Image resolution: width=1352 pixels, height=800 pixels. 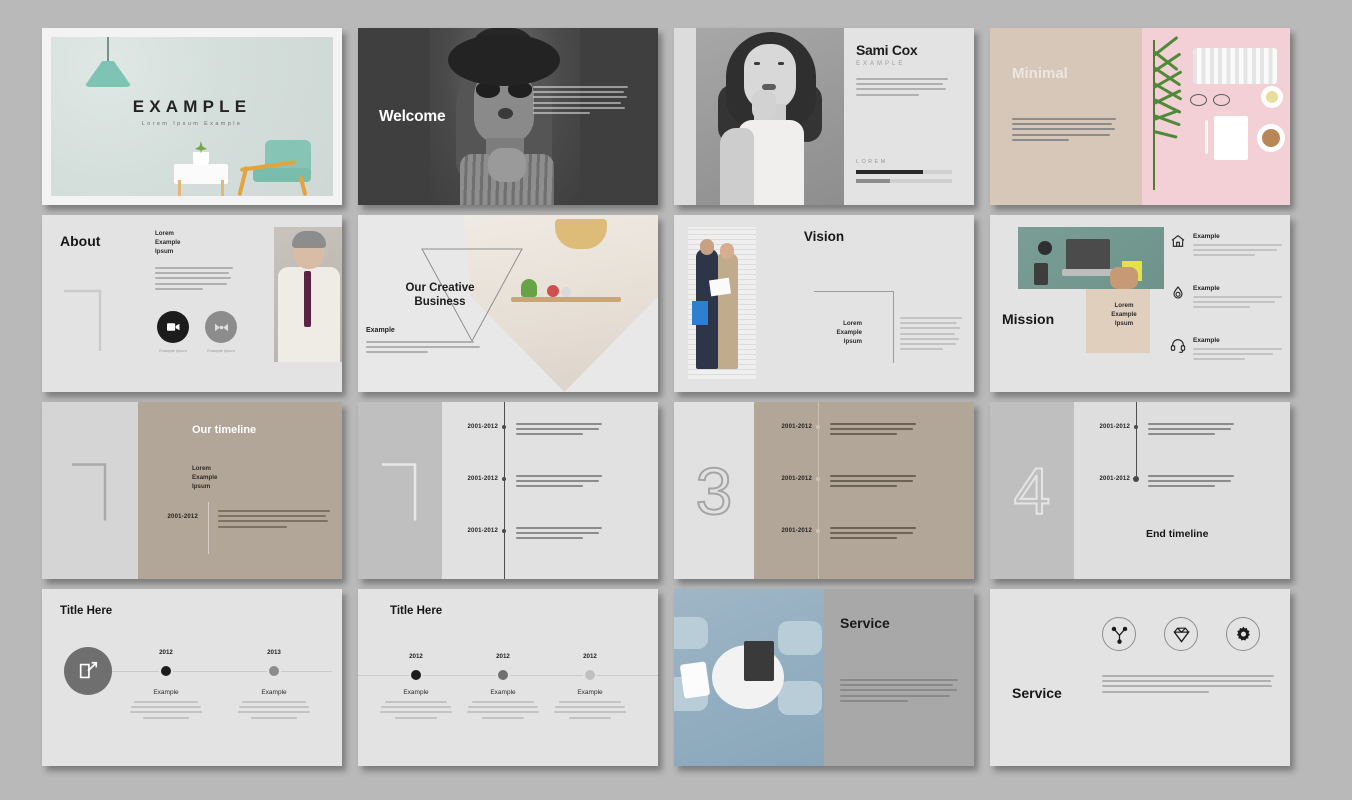 I want to click on number-panel: 3, so click(x=714, y=490).